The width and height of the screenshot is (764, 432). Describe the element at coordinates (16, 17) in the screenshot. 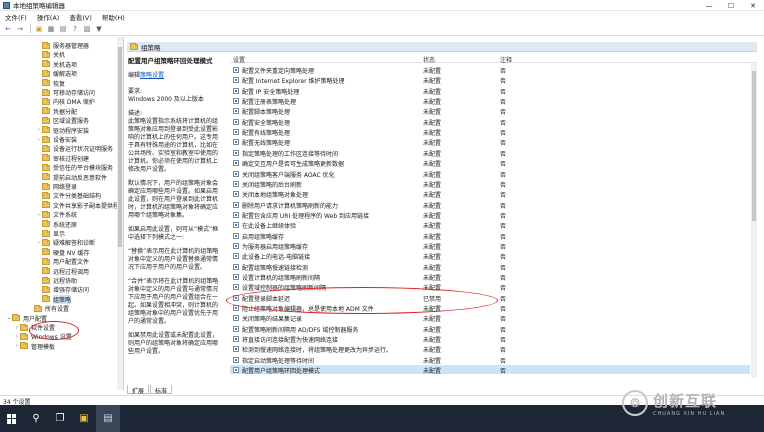

I see `menu-file: 文件(F)` at that location.